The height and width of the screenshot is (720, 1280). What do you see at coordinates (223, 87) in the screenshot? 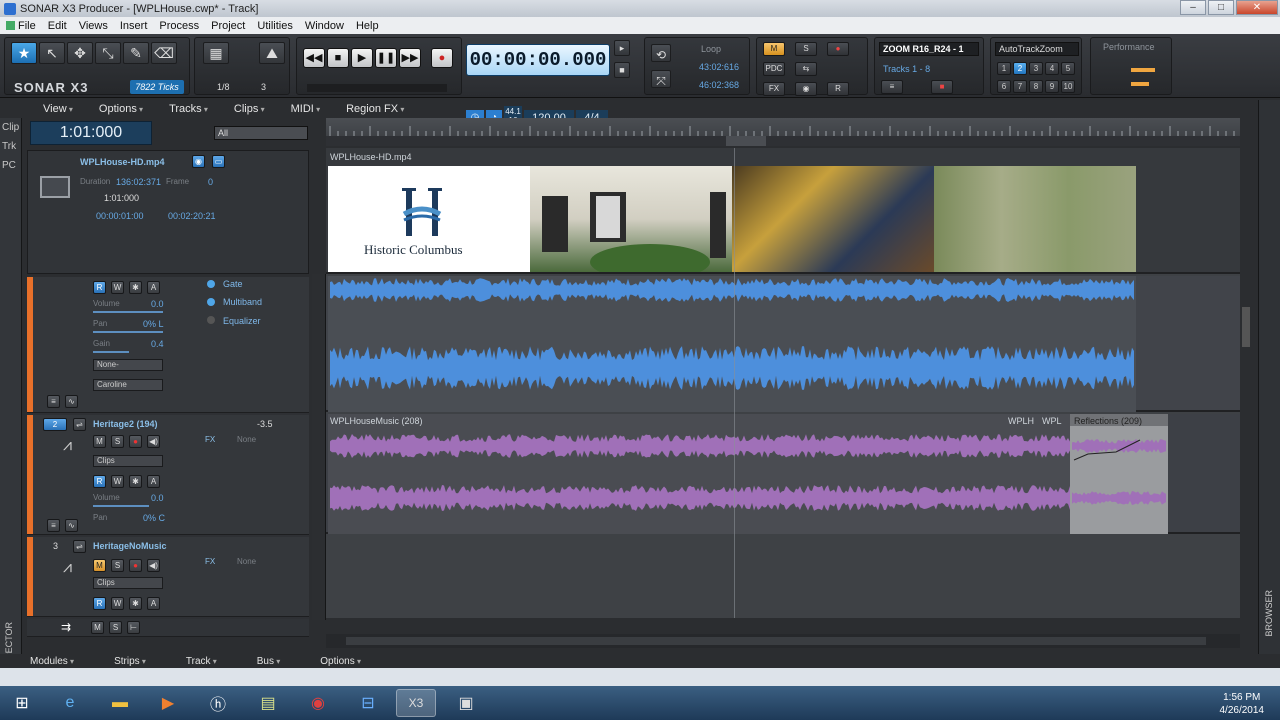
I see `snap-value: 1/8` at bounding box center [223, 87].